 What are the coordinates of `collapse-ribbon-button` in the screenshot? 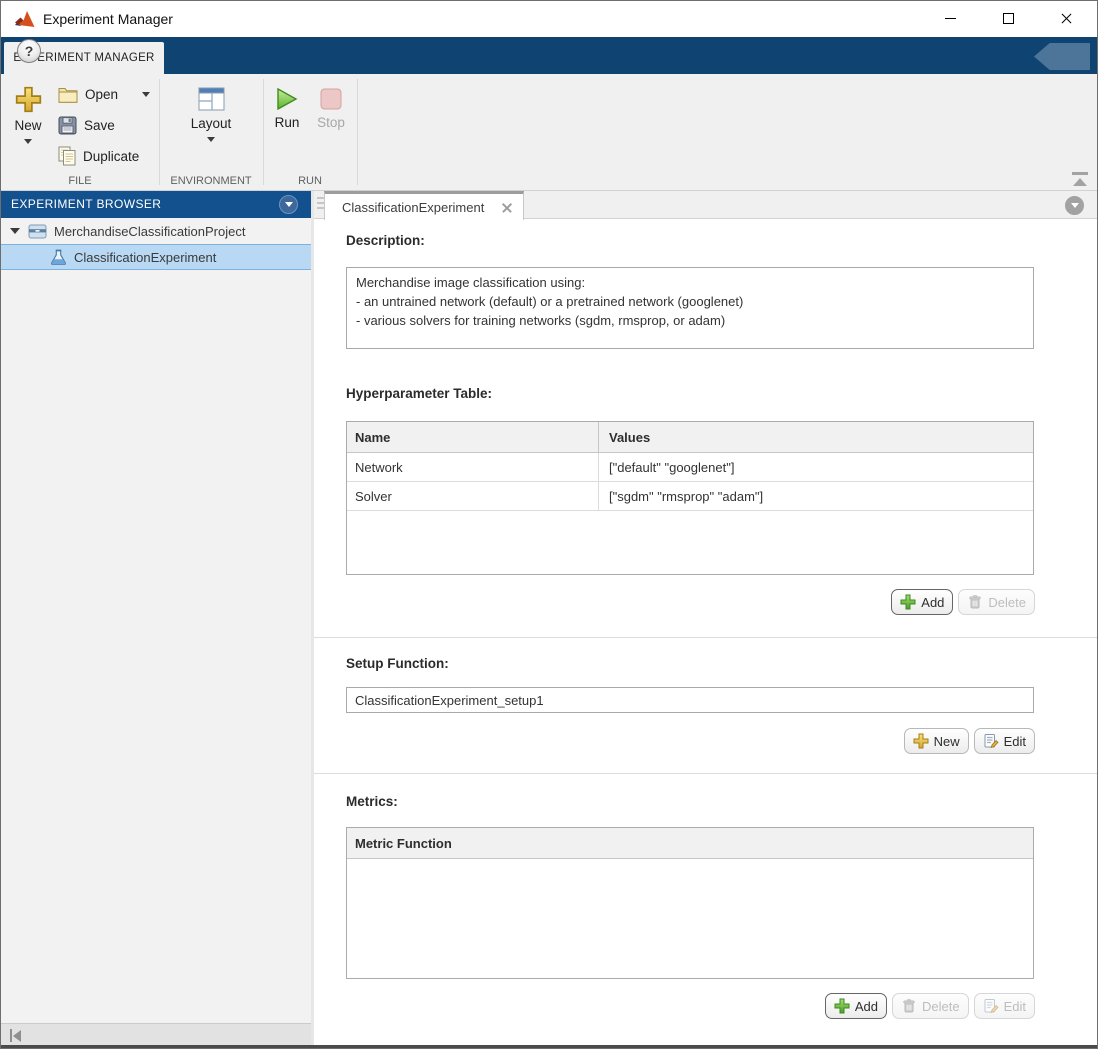 It's located at (1080, 179).